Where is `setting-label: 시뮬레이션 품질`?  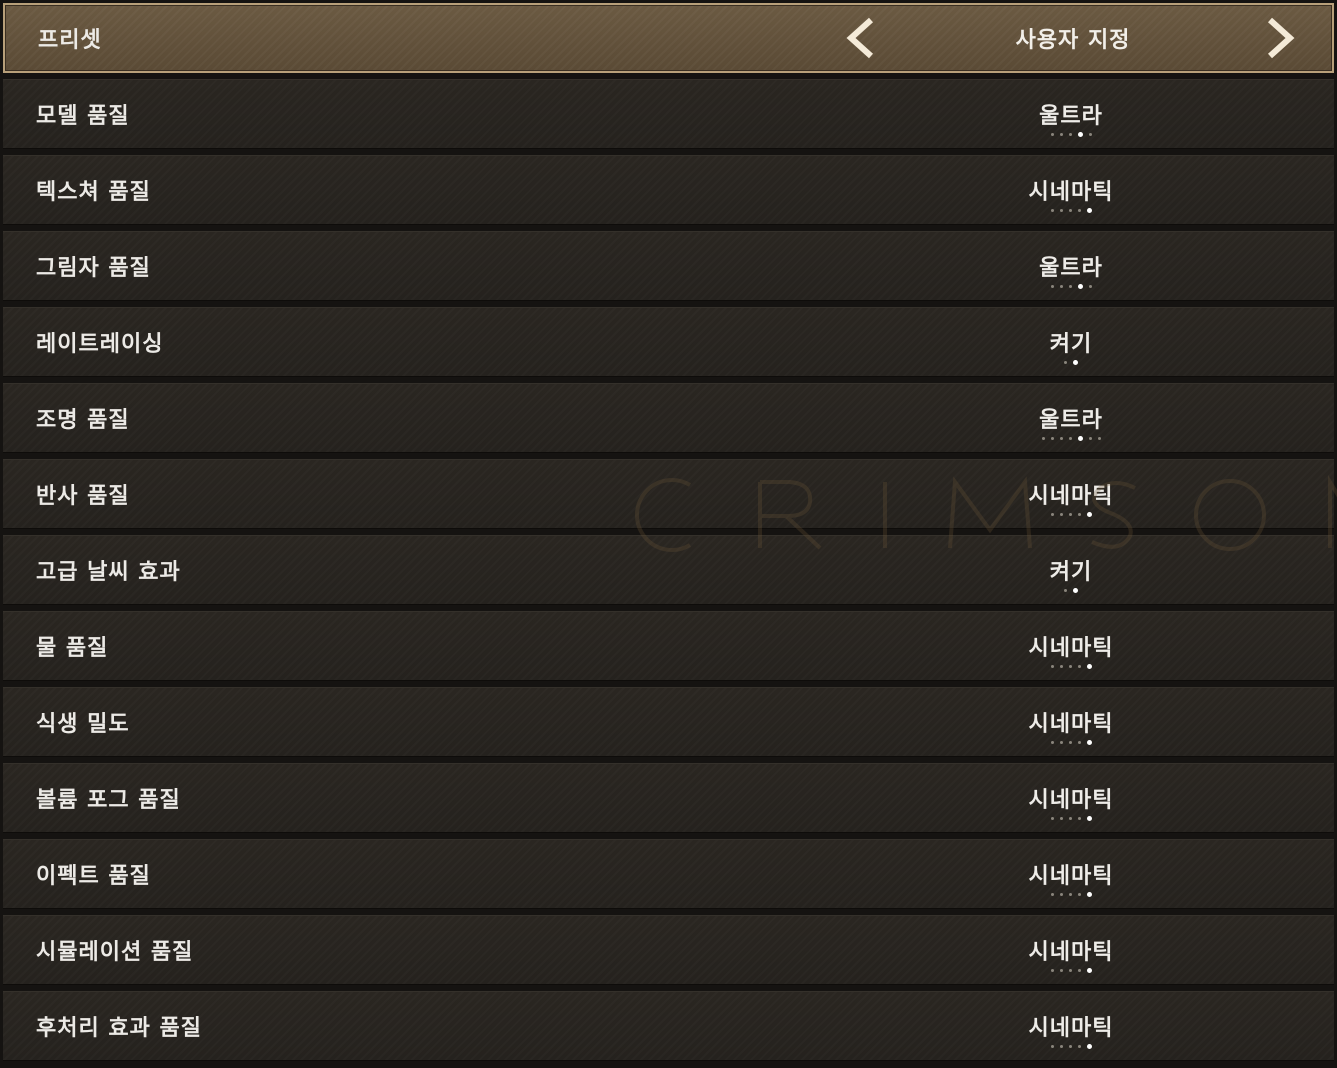
setting-label: 시뮬레이션 품질 is located at coordinates (115, 952).